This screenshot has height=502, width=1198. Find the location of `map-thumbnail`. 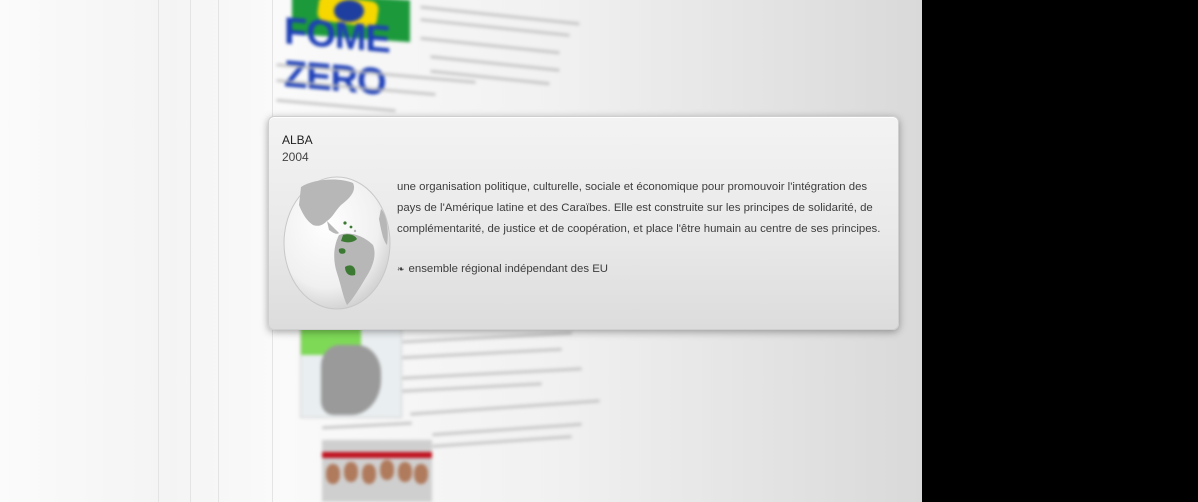

map-thumbnail is located at coordinates (351, 372).